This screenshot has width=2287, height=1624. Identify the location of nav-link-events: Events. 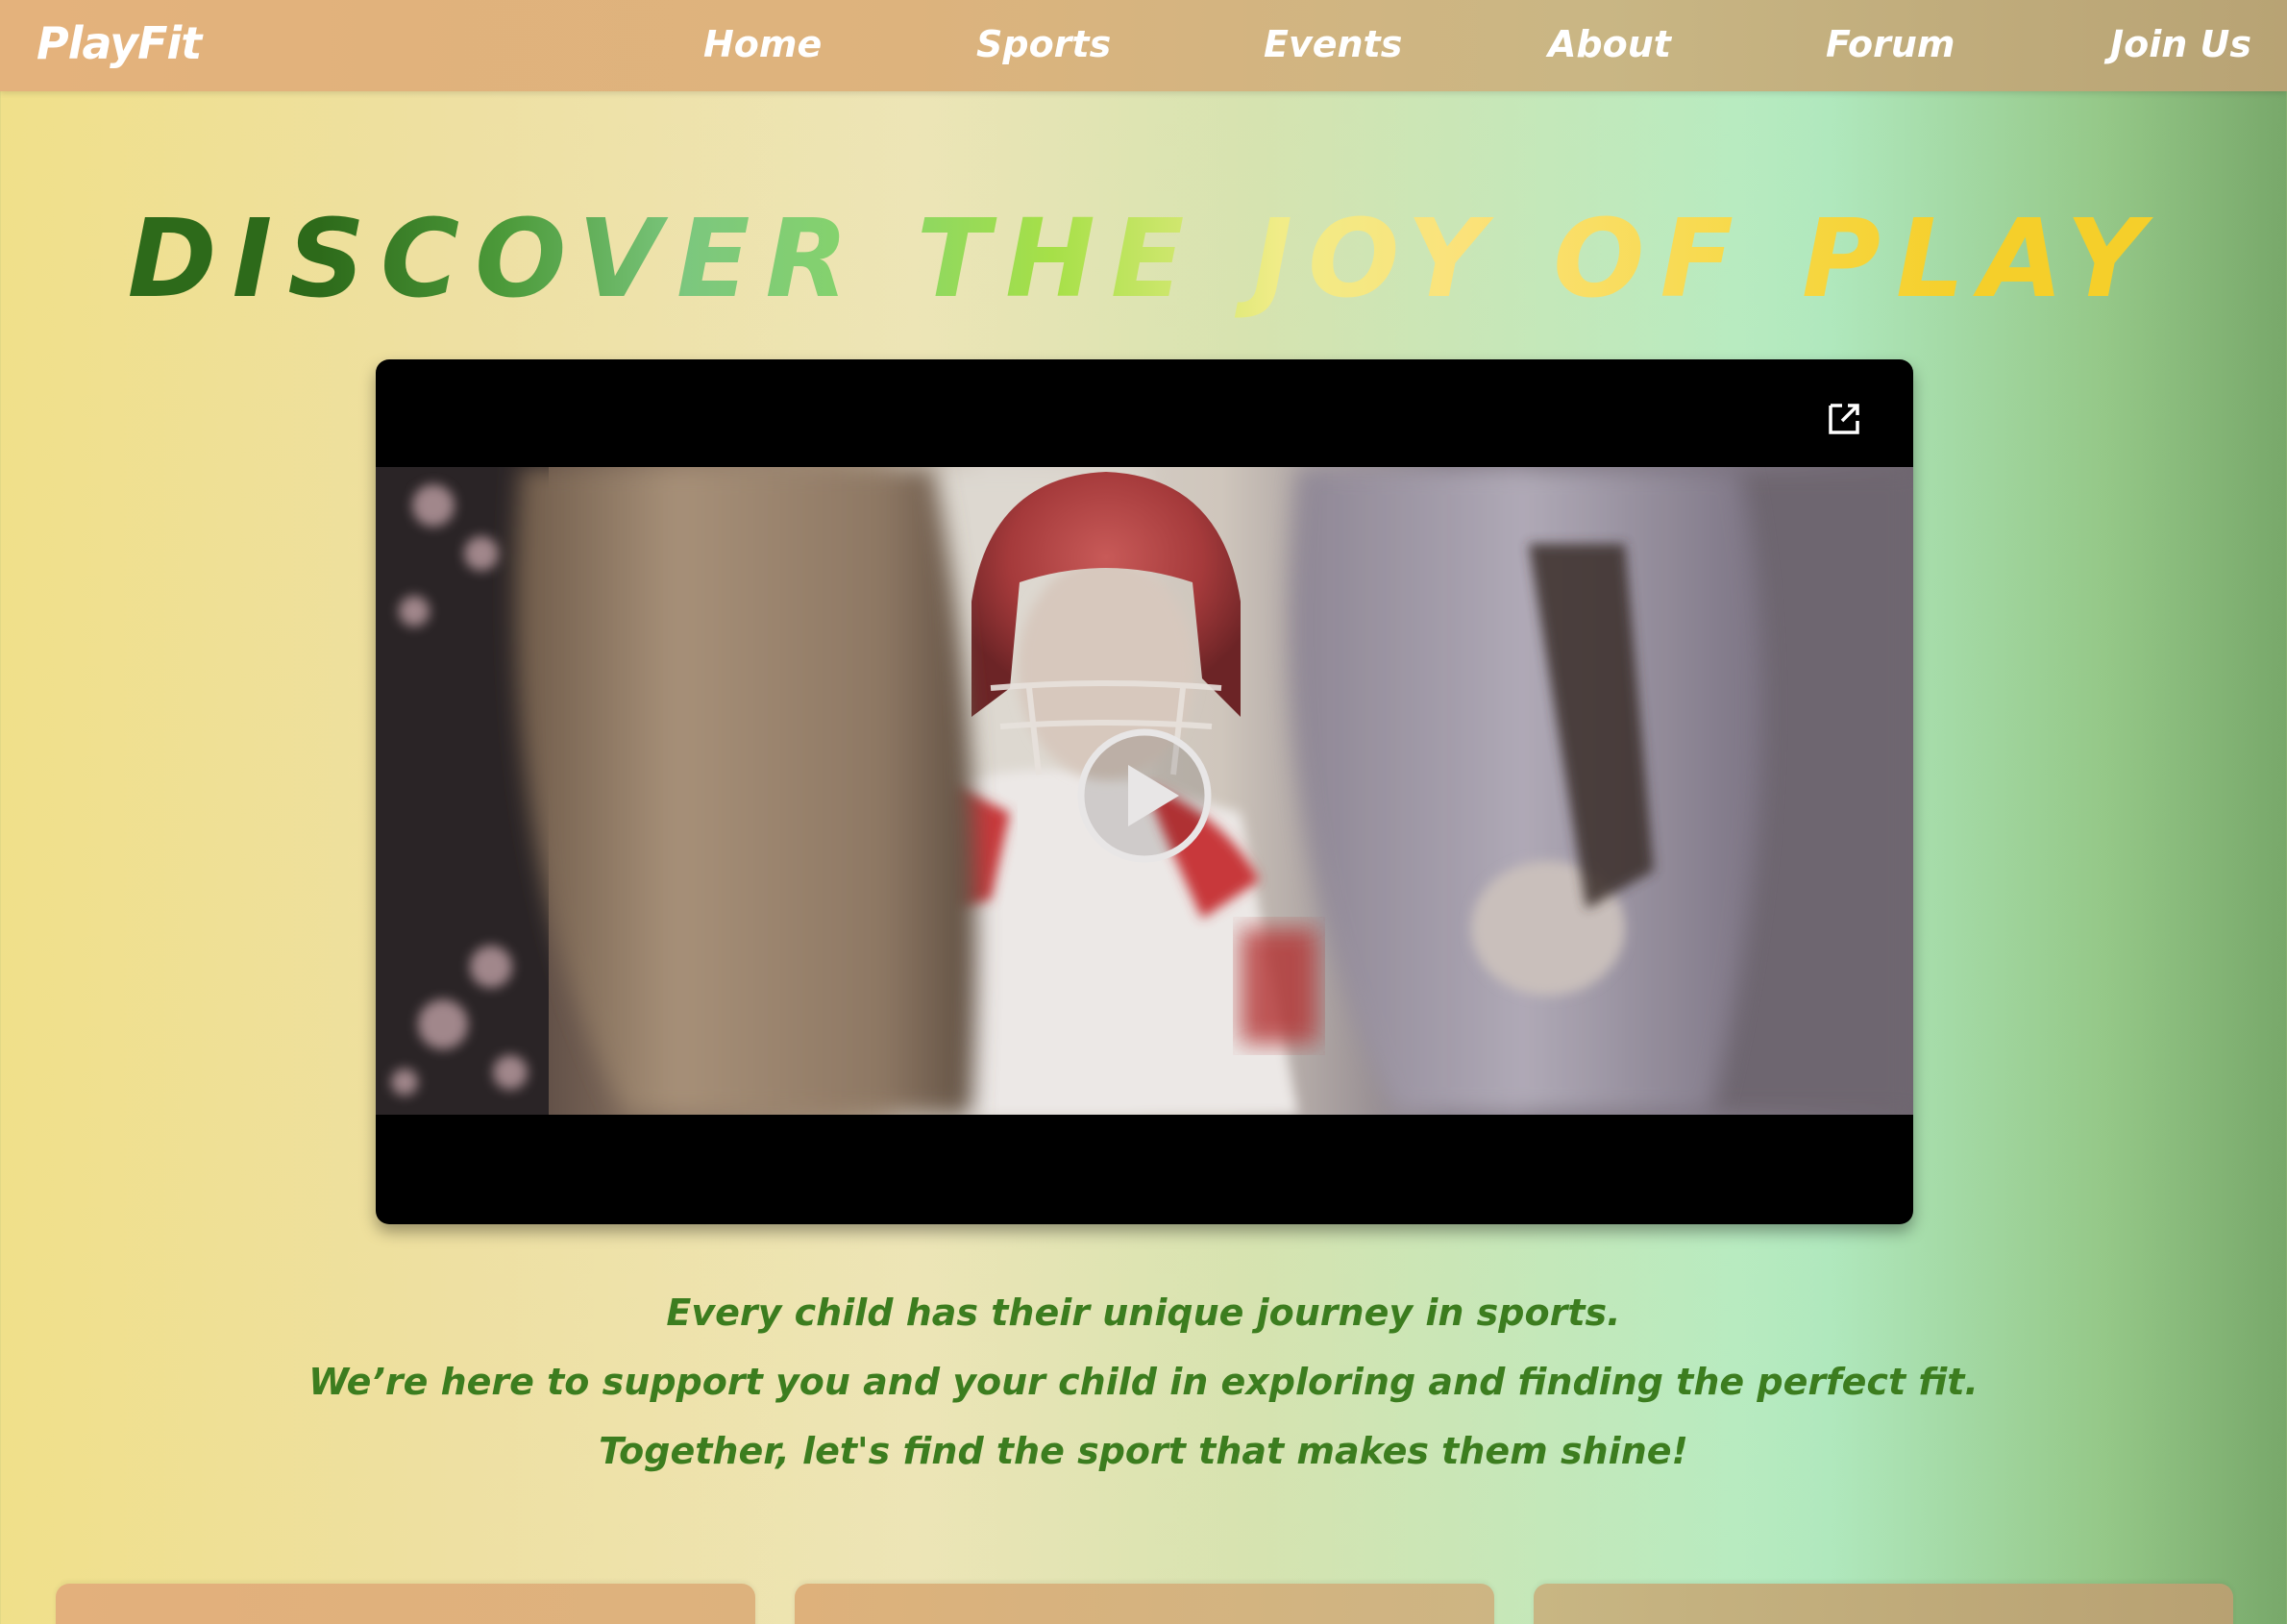
(1333, 44).